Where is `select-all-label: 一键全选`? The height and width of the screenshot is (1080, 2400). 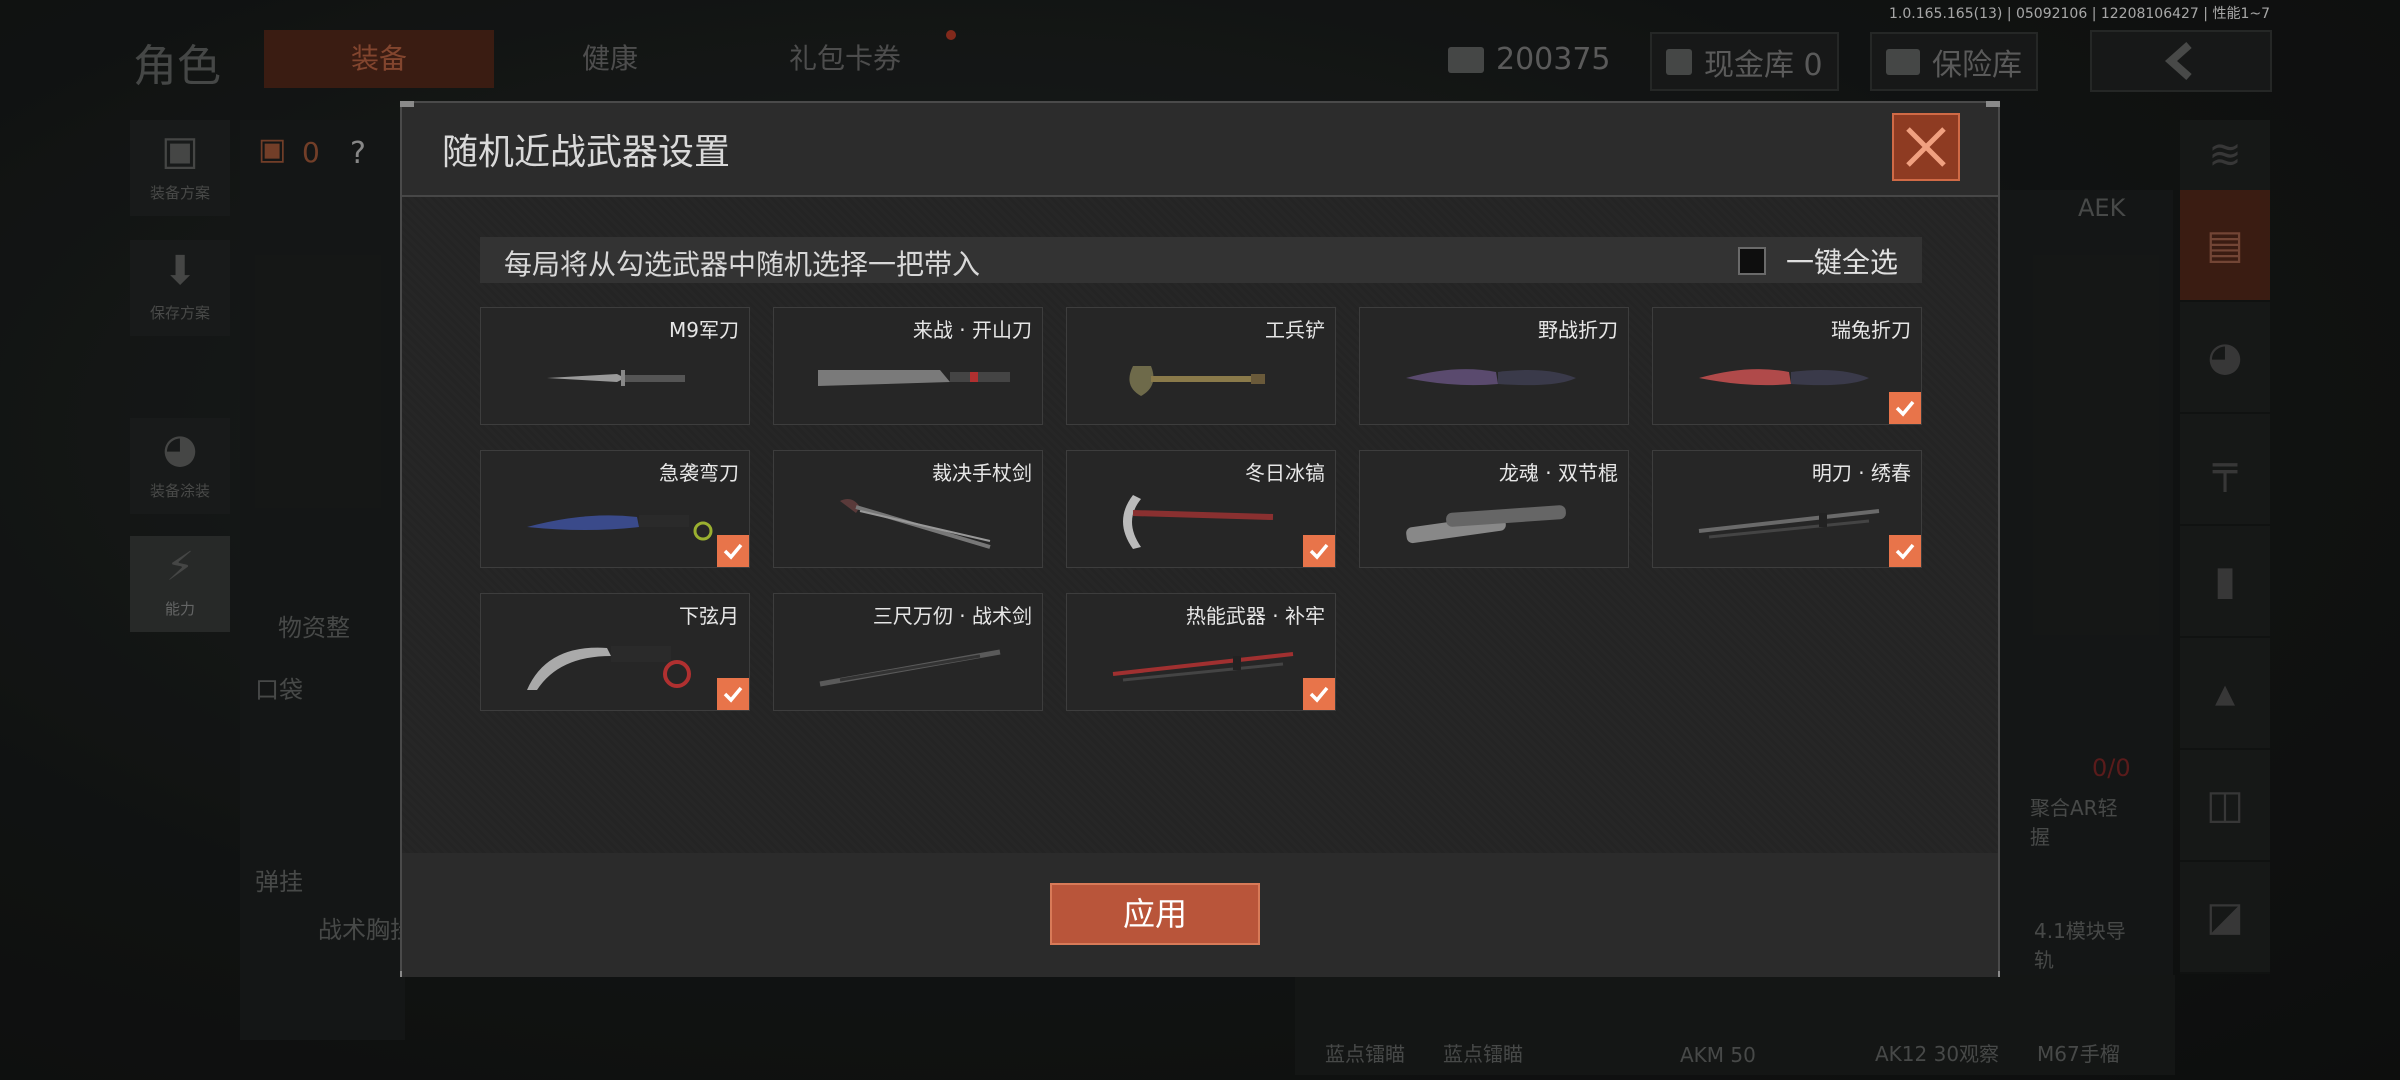 select-all-label: 一键全选 is located at coordinates (1841, 262).